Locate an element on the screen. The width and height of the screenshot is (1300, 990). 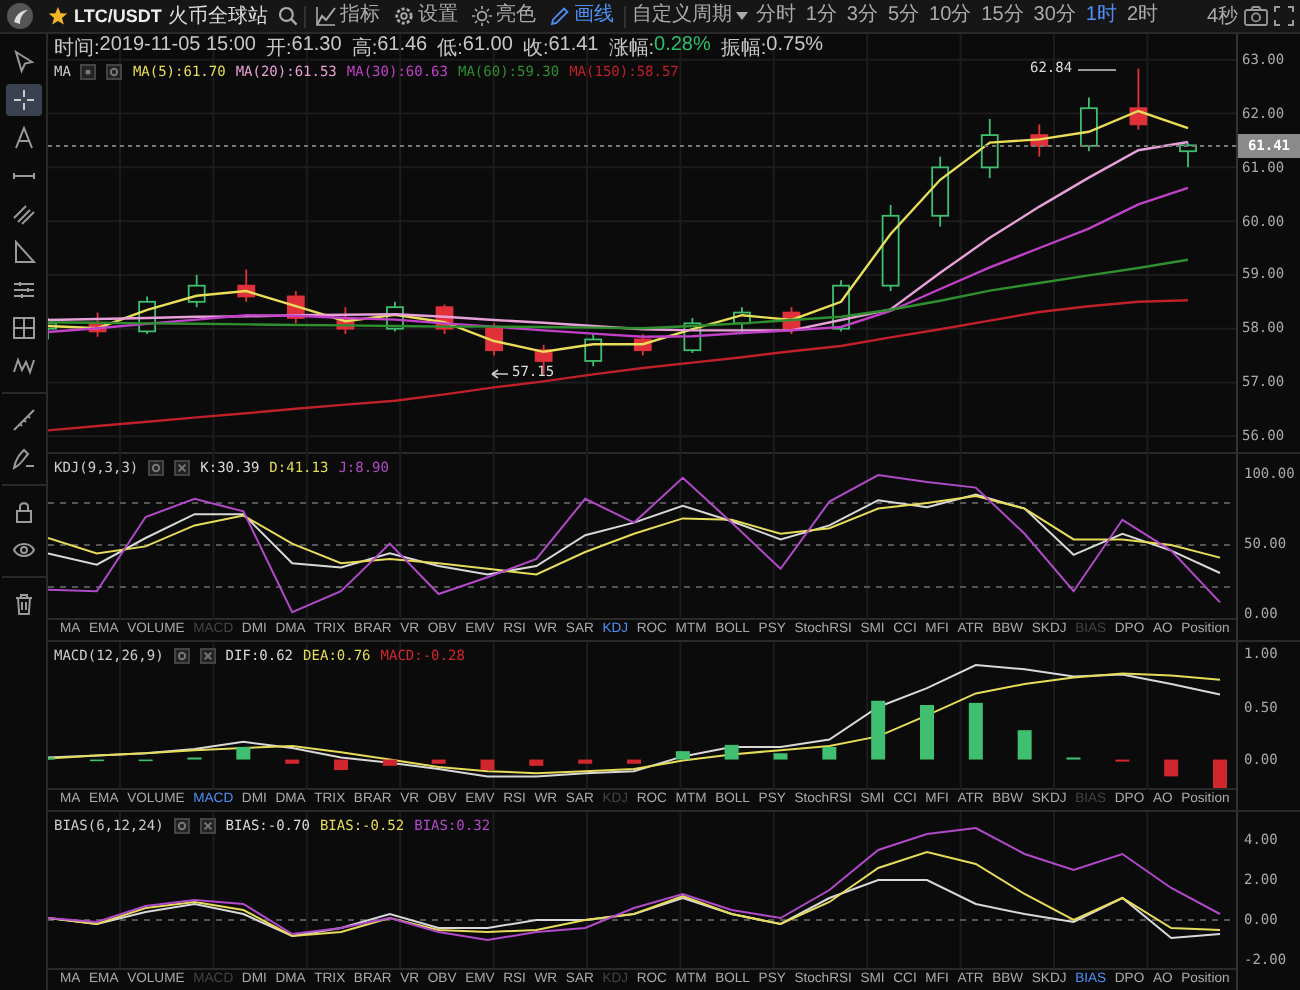
info-label: 涨幅: is located at coordinates (631, 49).